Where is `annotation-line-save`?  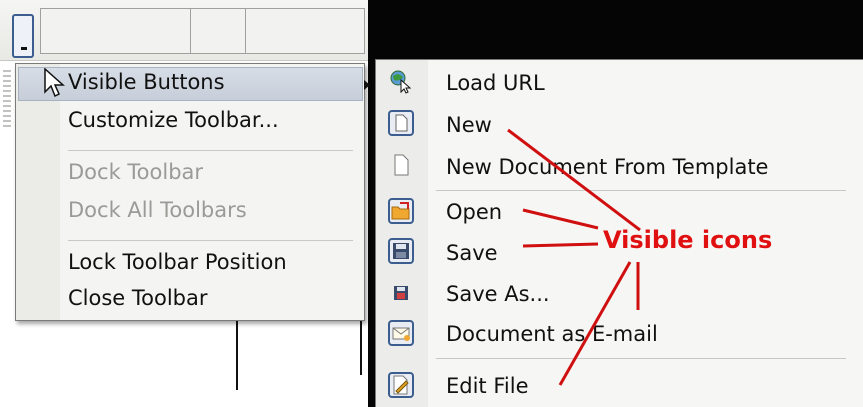
annotation-line-save is located at coordinates (560, 245).